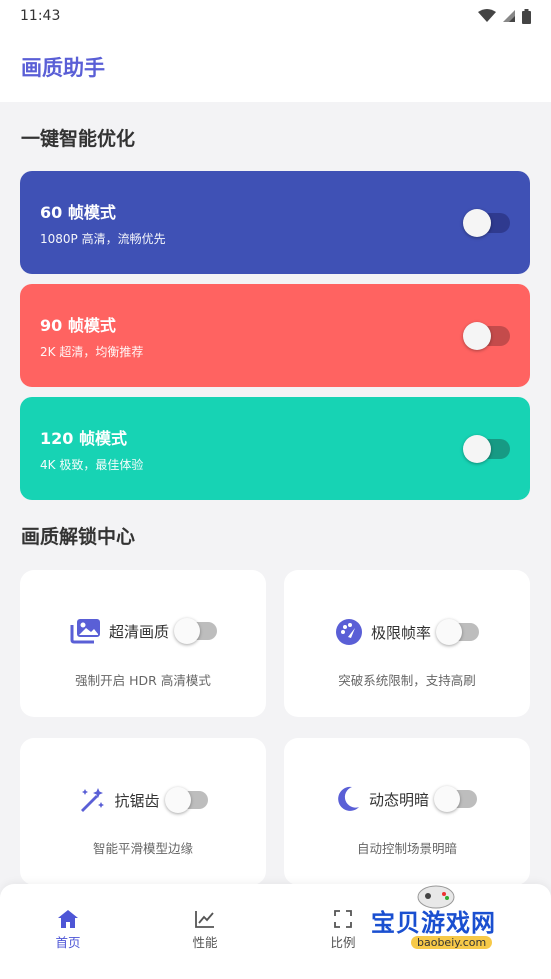 This screenshot has width=551, height=979. Describe the element at coordinates (78, 212) in the screenshot. I see `mode-title: 60 帧模式` at that location.